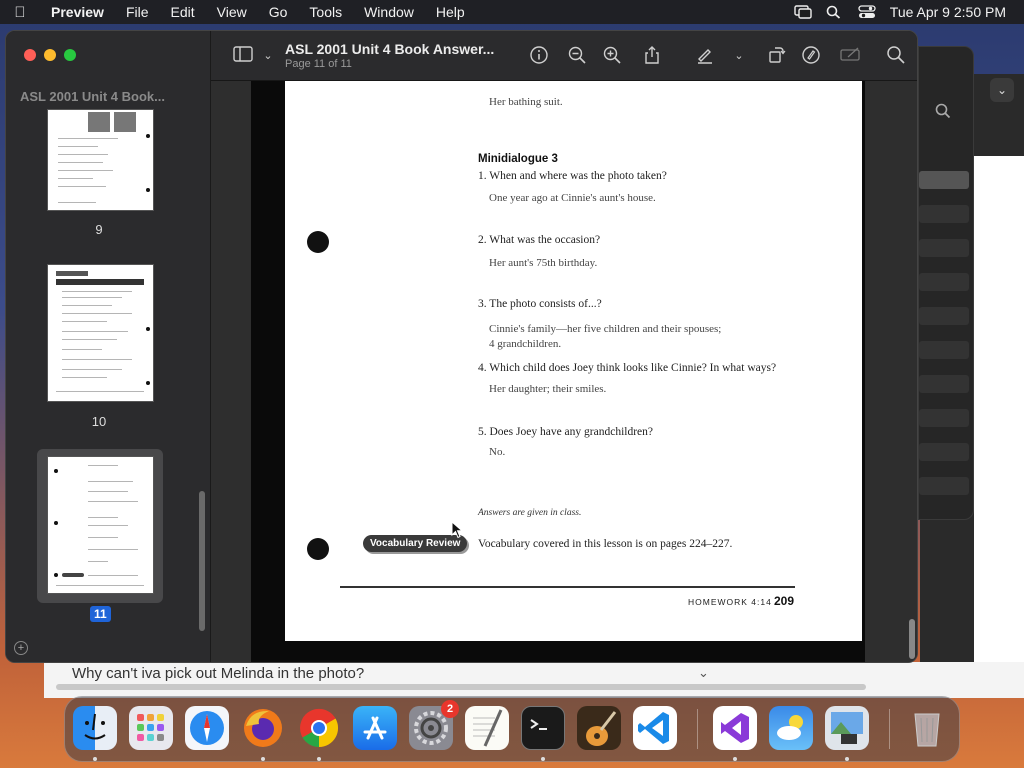 The image size is (1024, 768). Describe the element at coordinates (543, 728) in the screenshot. I see `terminal-icon` at that location.